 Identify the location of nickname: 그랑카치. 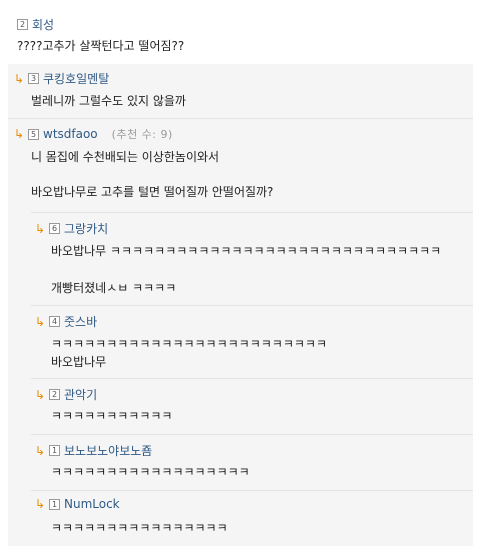
(86, 228).